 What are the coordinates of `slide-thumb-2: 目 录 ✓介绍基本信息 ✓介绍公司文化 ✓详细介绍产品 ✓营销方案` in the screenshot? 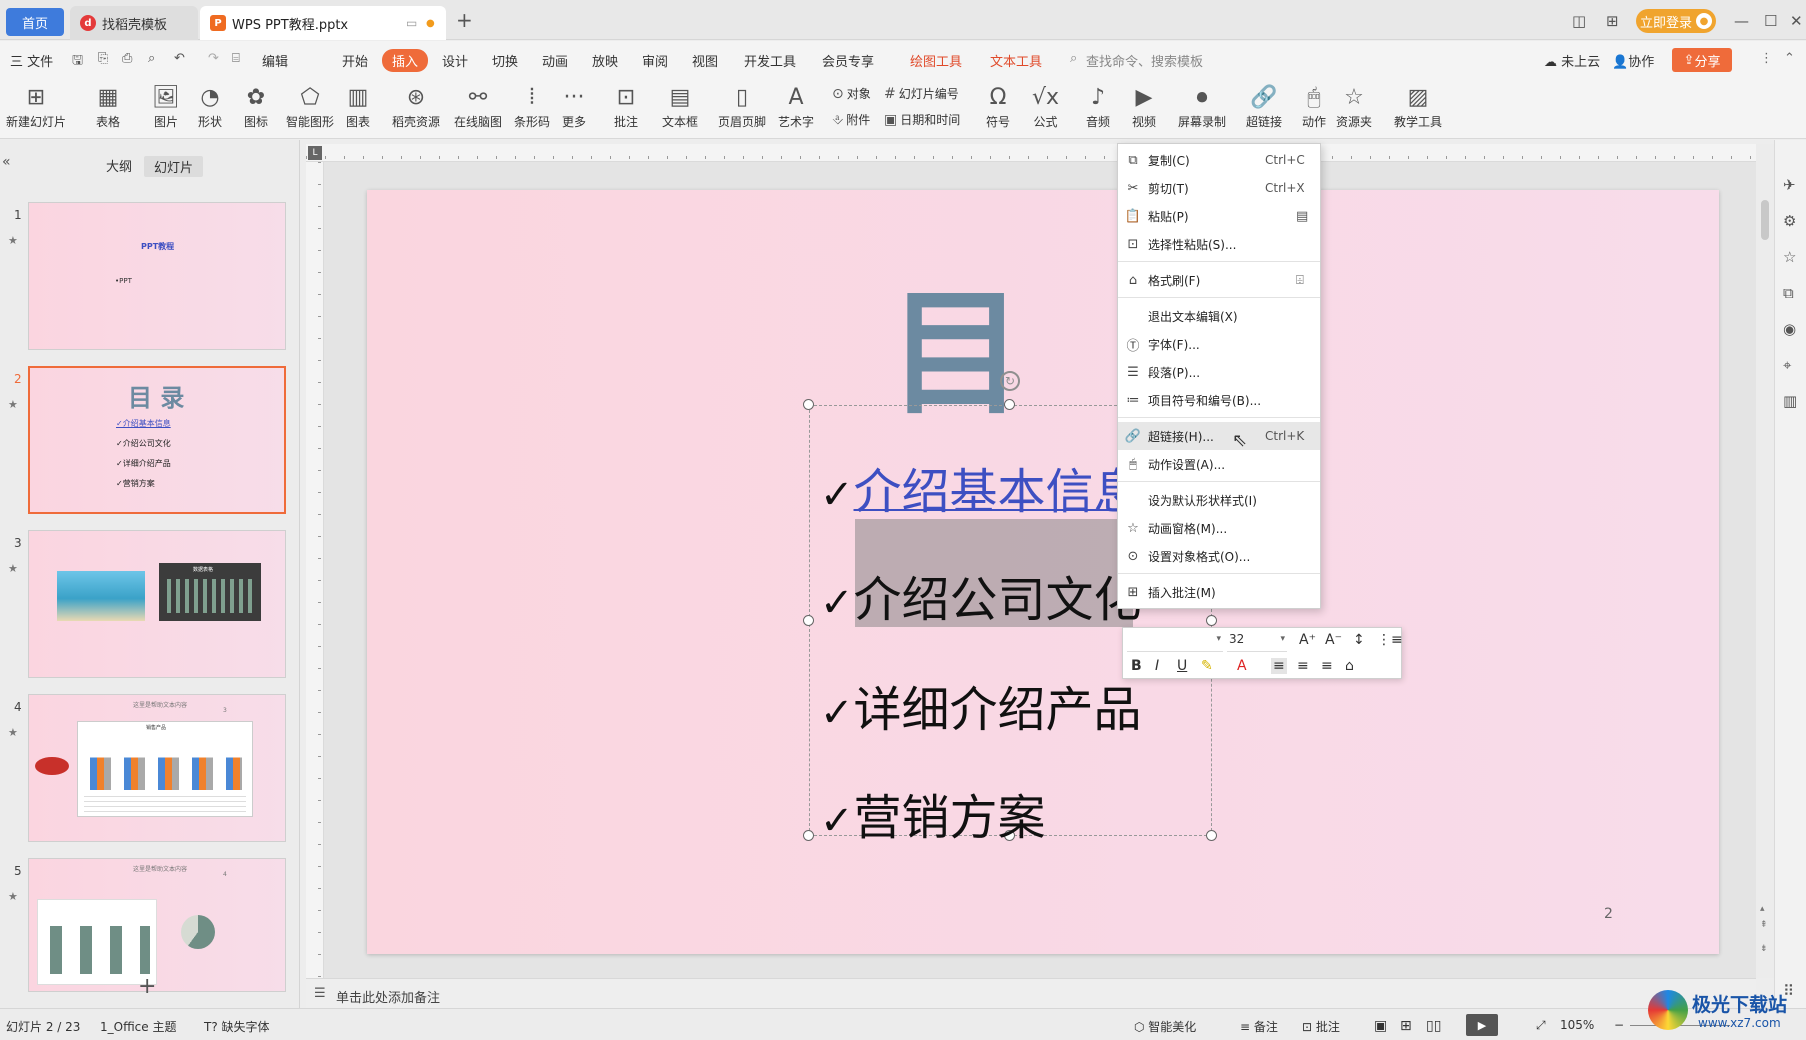 It's located at (157, 440).